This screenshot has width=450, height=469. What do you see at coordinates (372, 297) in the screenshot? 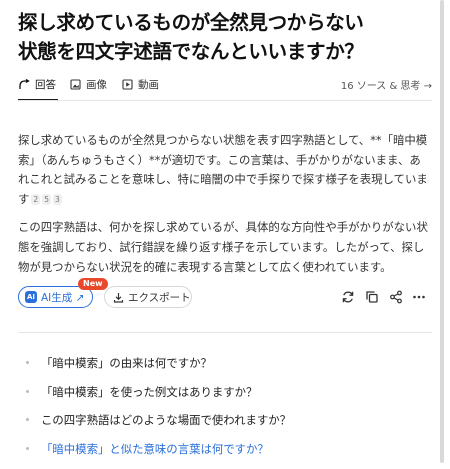
I see `copy-icon` at bounding box center [372, 297].